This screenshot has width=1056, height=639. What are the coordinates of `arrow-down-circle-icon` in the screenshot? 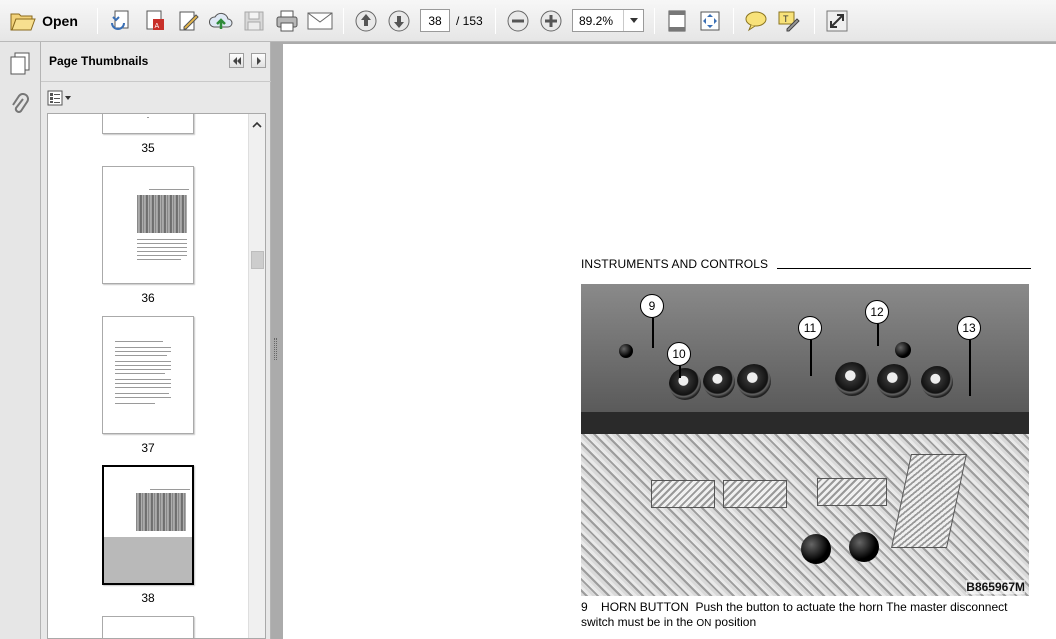 It's located at (399, 21).